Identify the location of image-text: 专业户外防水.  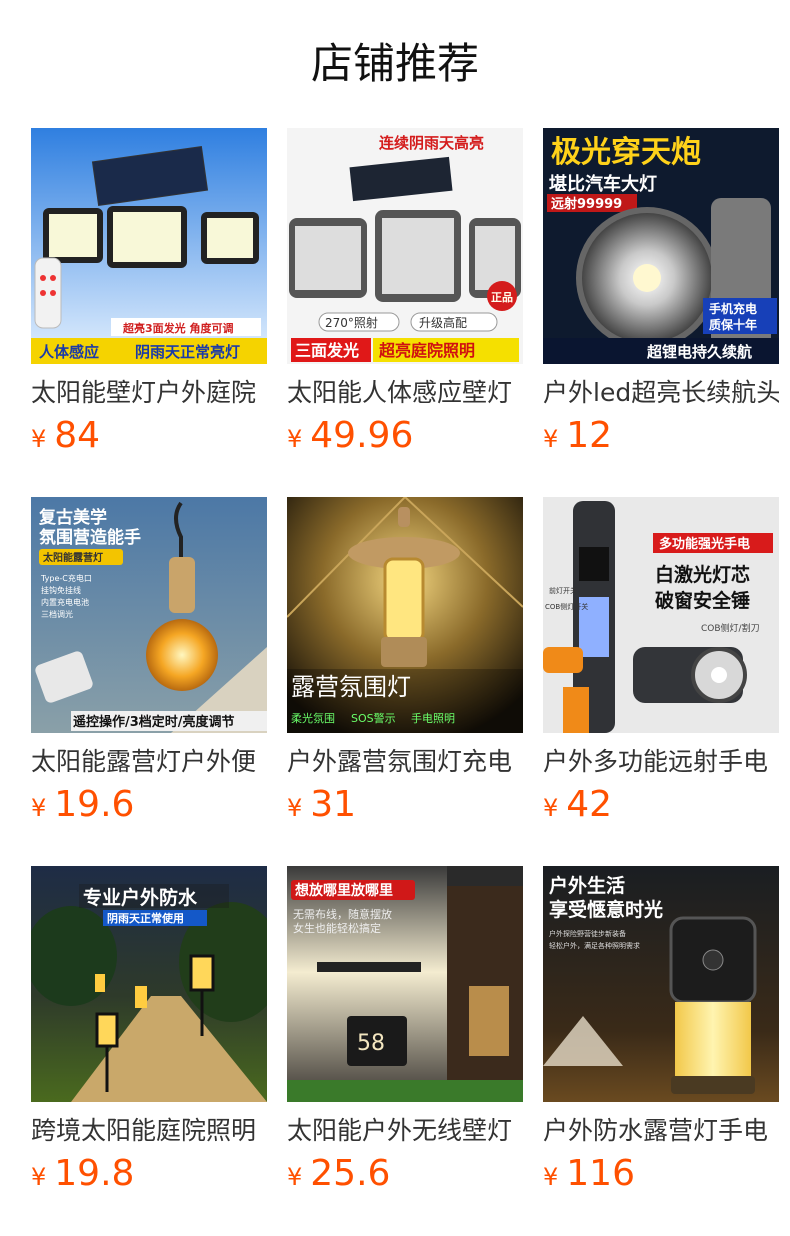
(140, 897).